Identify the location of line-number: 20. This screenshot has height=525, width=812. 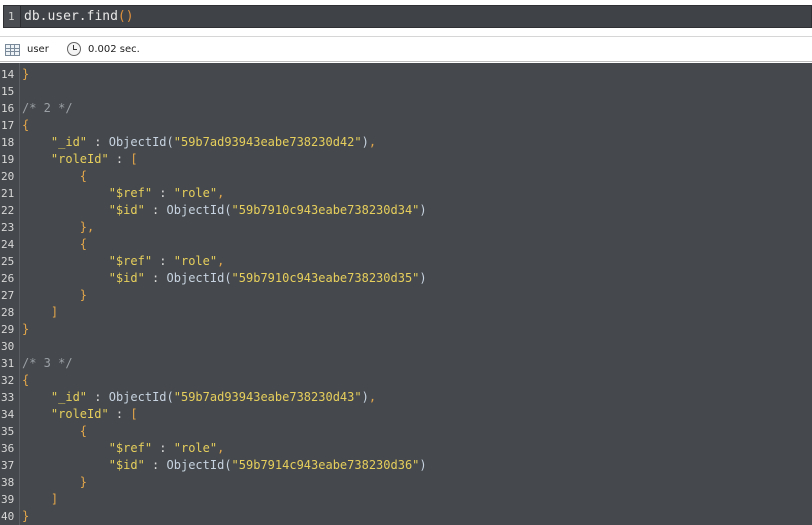
(8, 176).